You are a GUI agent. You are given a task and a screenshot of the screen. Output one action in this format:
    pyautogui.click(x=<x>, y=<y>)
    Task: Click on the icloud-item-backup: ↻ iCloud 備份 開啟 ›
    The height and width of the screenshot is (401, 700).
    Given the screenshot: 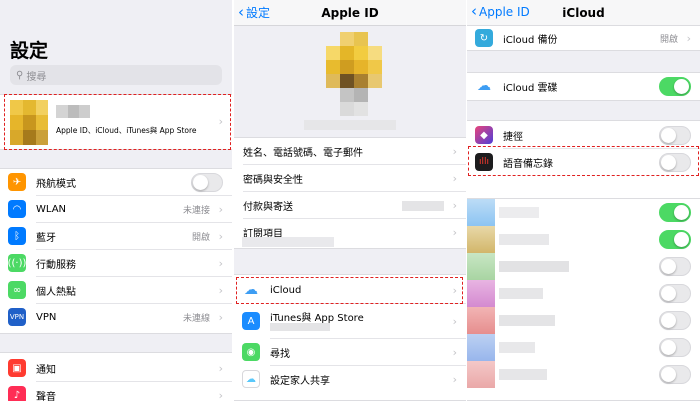 What is the action you would take?
    pyautogui.click(x=583, y=38)
    